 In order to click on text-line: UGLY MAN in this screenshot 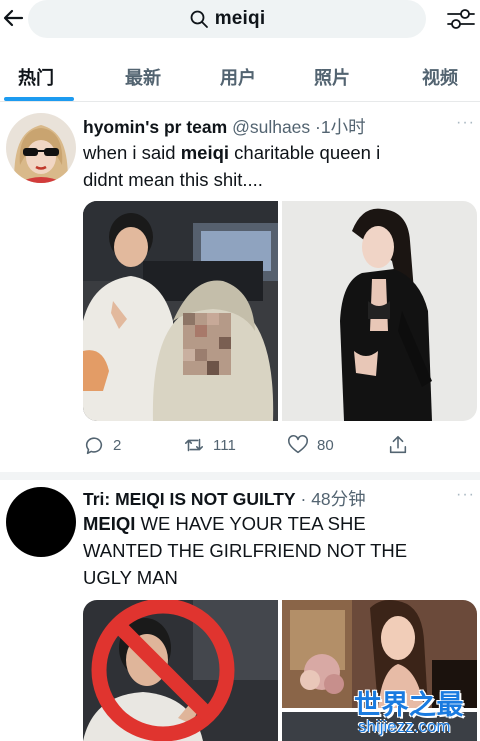, I will do `click(130, 577)`.